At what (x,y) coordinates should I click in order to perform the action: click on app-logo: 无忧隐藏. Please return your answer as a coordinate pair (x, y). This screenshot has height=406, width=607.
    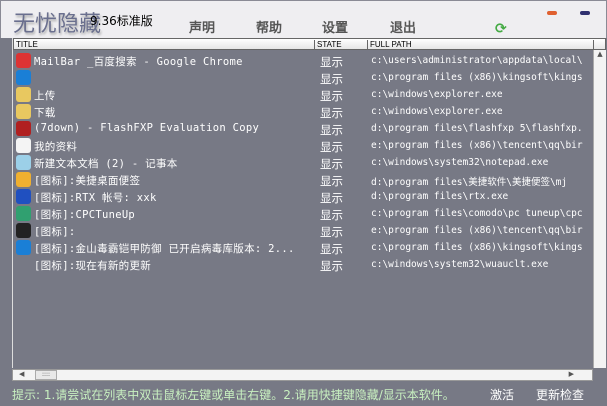
    Looking at the image, I should click on (57, 24).